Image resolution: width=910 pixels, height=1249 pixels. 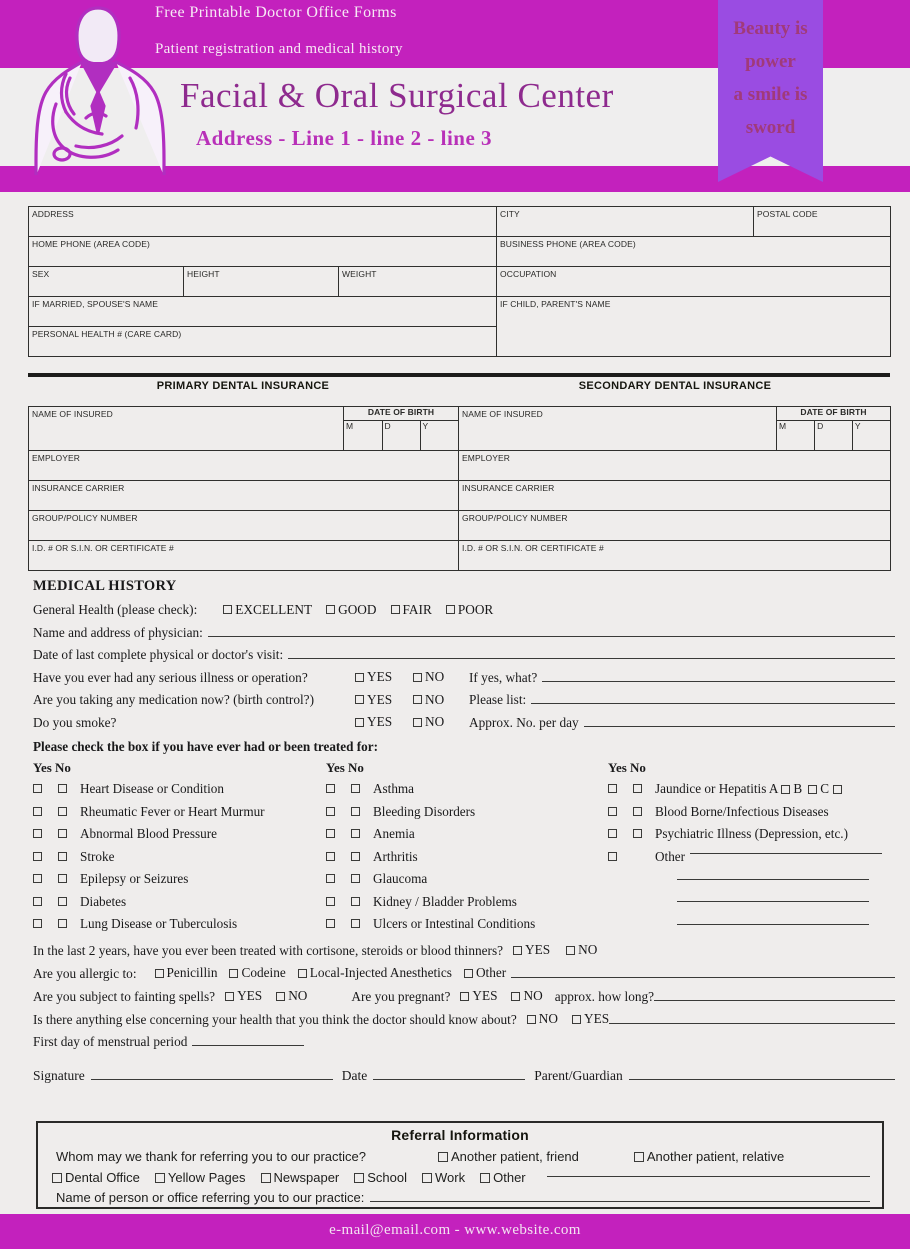 What do you see at coordinates (617, 428) in the screenshot?
I see `field-secondary-insured-name: NAME OF INSURED` at bounding box center [617, 428].